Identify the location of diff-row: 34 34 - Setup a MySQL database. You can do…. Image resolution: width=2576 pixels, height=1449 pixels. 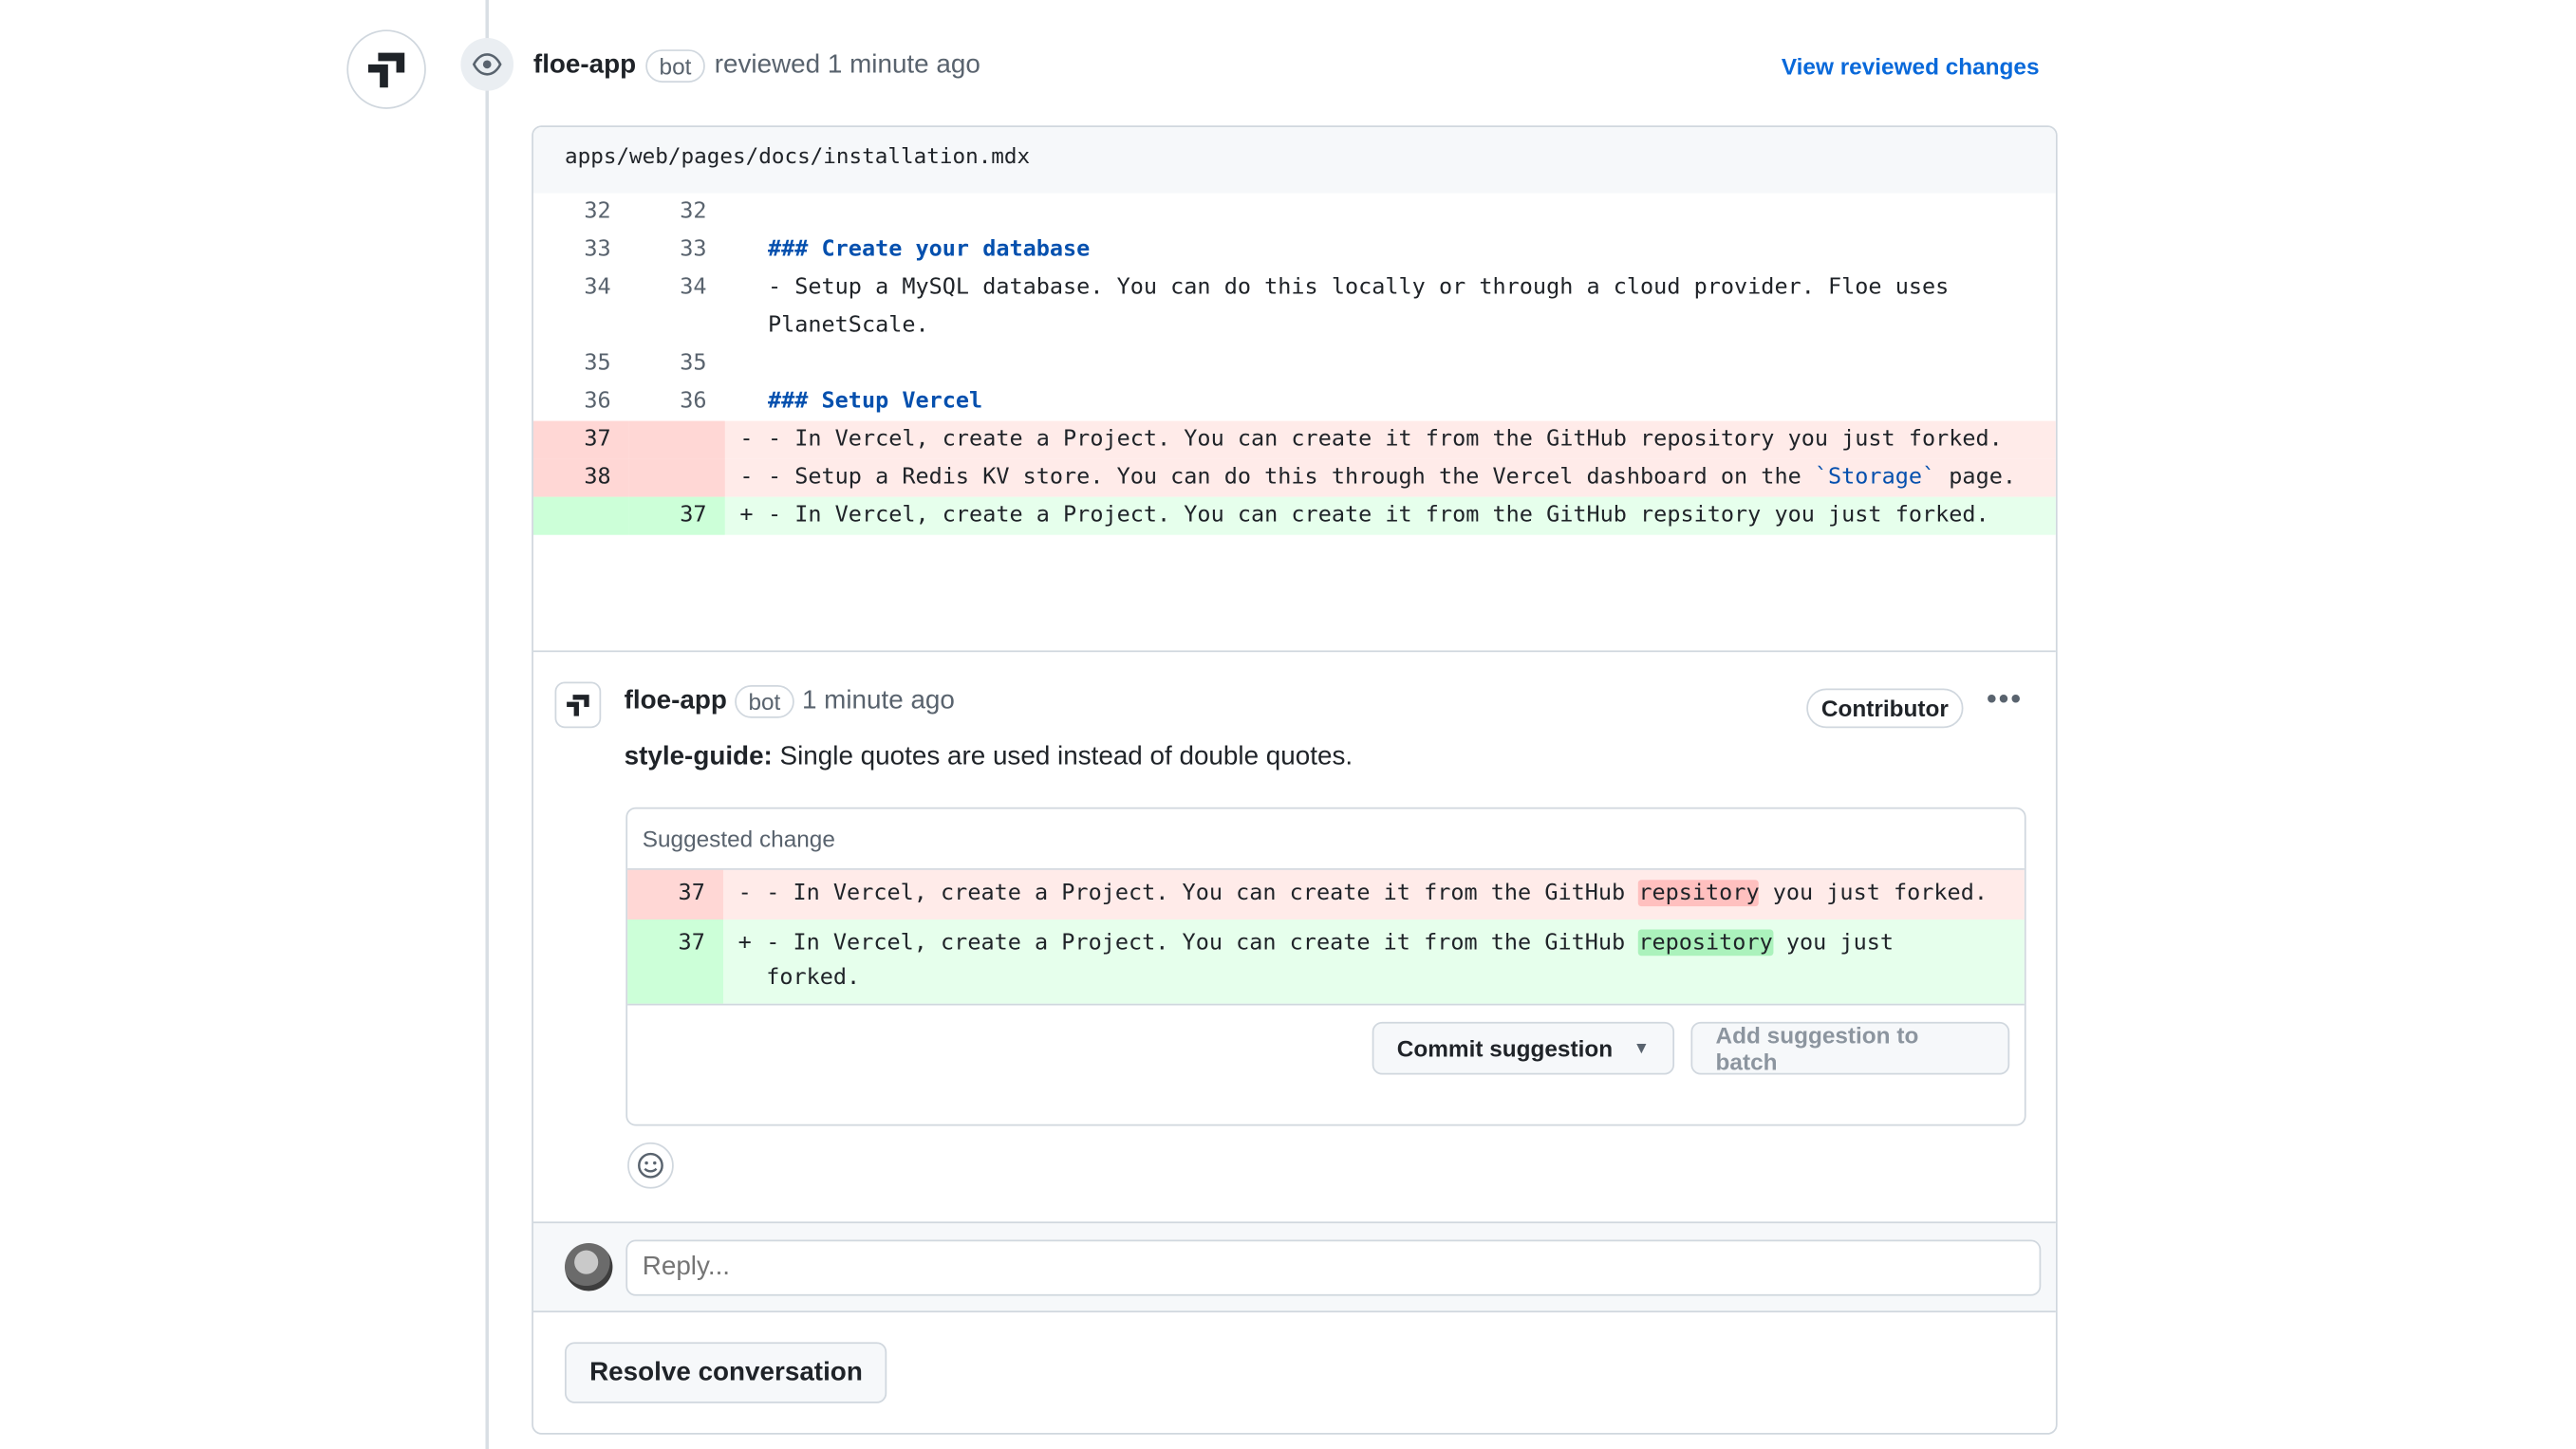
(1294, 307).